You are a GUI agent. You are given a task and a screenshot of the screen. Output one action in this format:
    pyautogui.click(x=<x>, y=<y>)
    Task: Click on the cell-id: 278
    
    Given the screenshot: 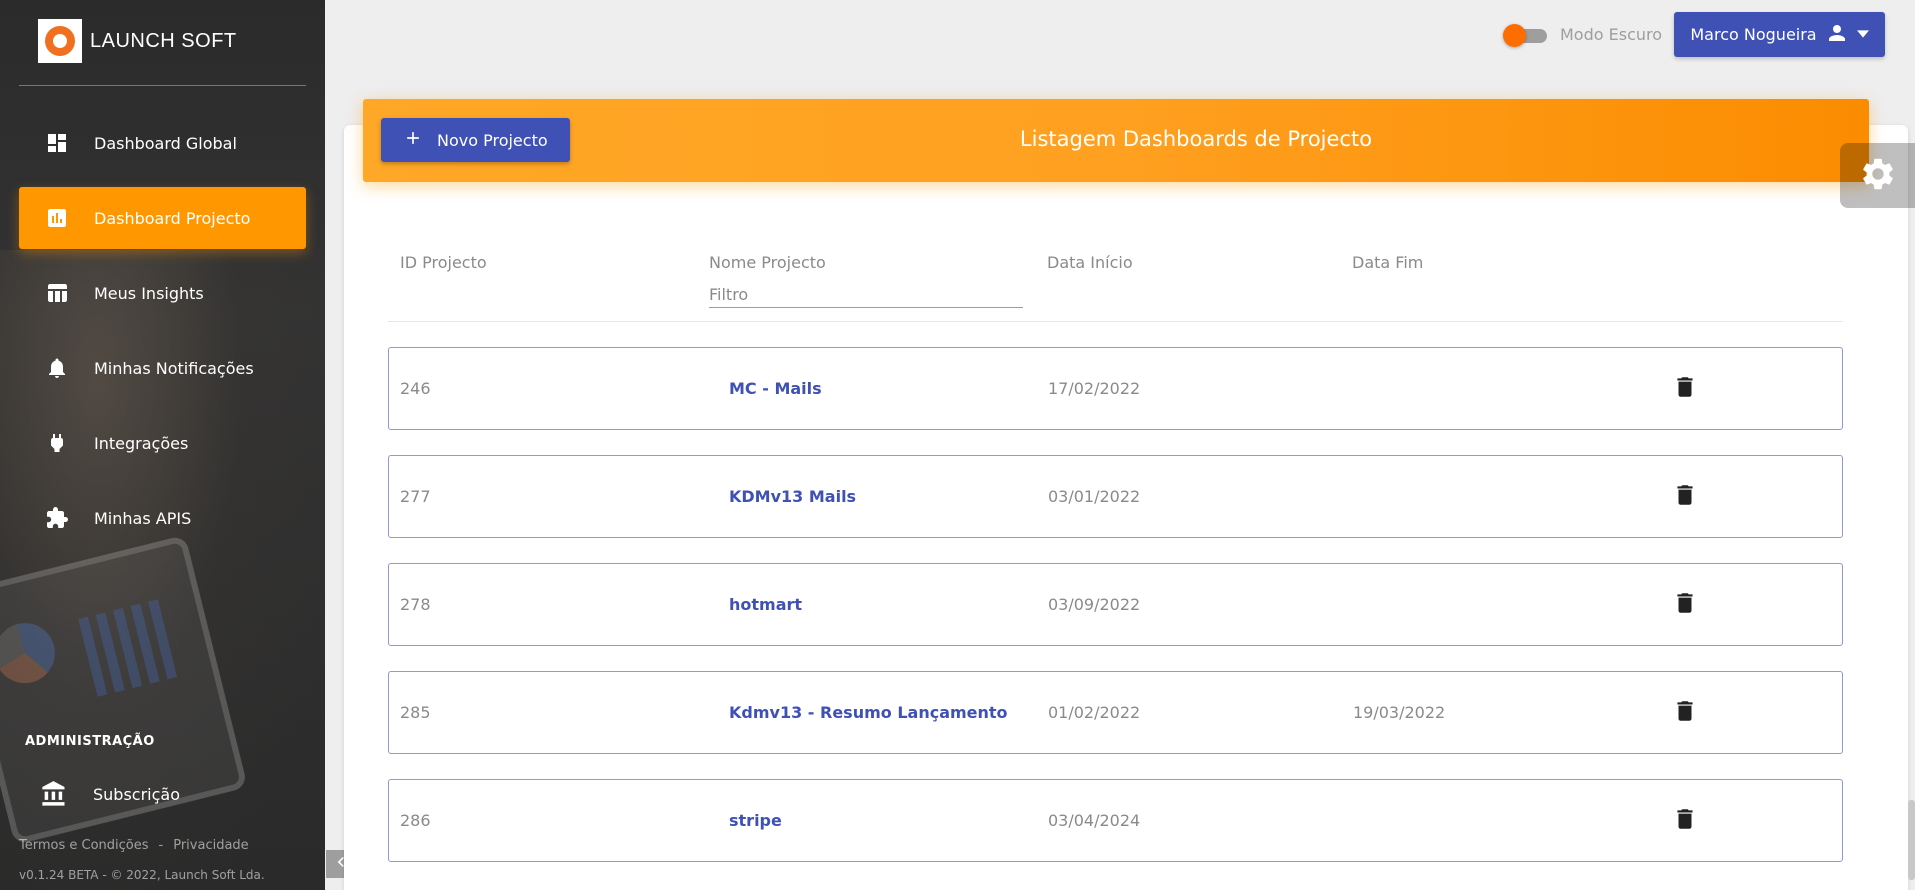 What is the action you would take?
    pyautogui.click(x=415, y=604)
    